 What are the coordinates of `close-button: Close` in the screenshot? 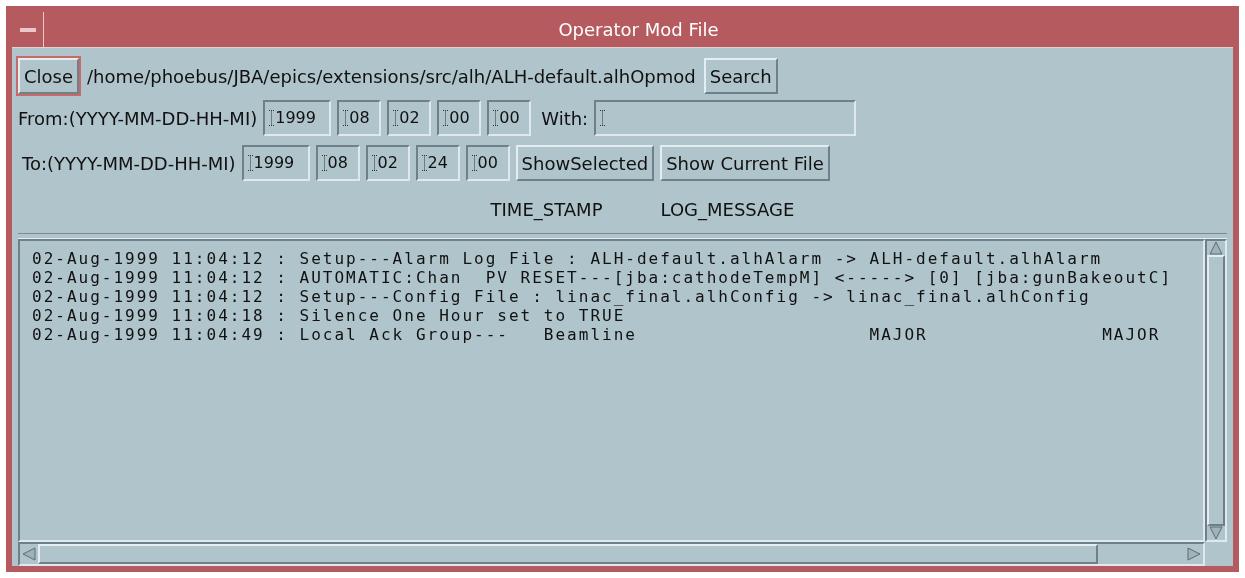 It's located at (49, 76).